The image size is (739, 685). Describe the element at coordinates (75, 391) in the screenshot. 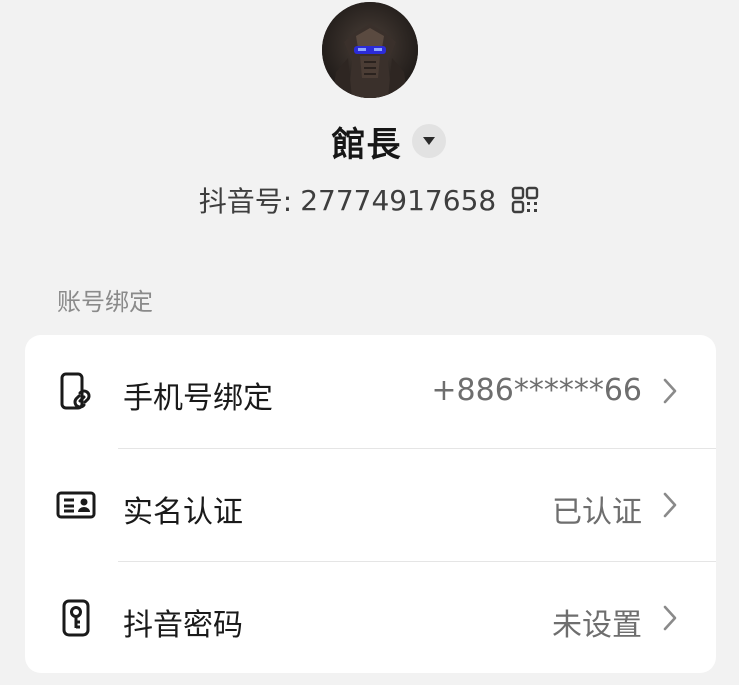

I see `phone-link-icon` at that location.